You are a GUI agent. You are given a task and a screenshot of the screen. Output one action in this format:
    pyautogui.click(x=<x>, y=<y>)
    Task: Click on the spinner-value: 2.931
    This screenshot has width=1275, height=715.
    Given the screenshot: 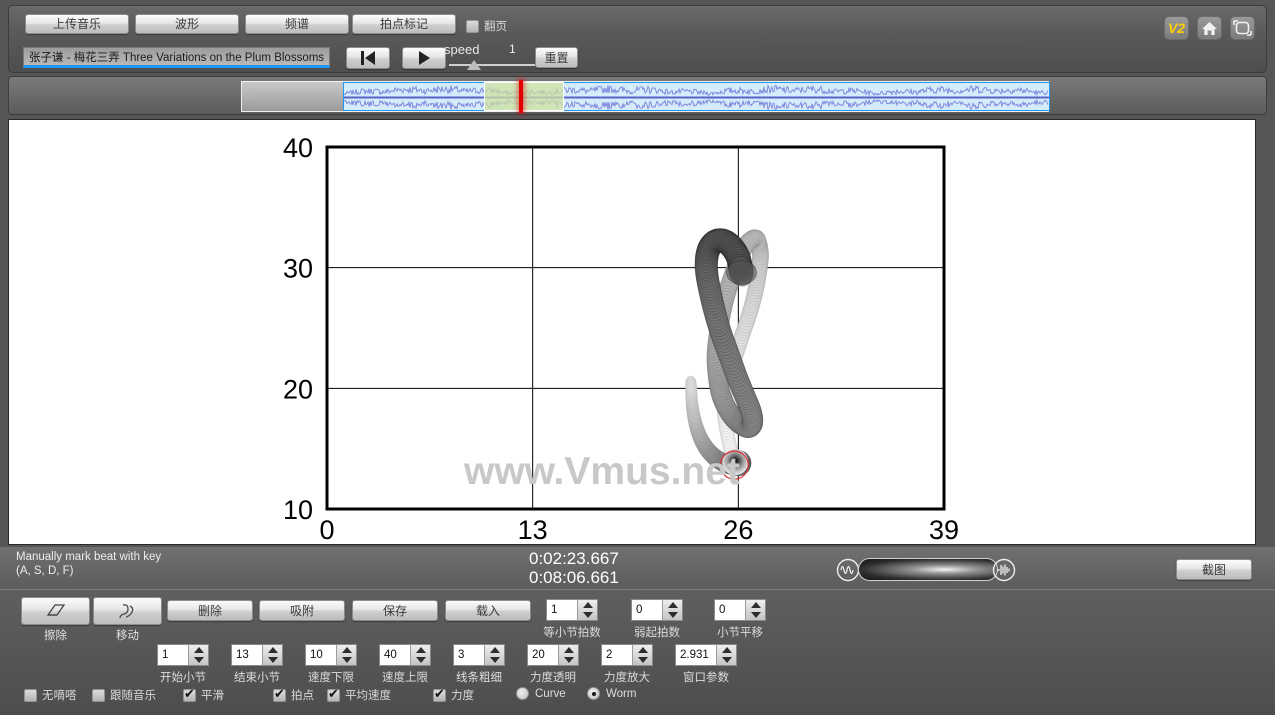 What is the action you would take?
    pyautogui.click(x=696, y=655)
    